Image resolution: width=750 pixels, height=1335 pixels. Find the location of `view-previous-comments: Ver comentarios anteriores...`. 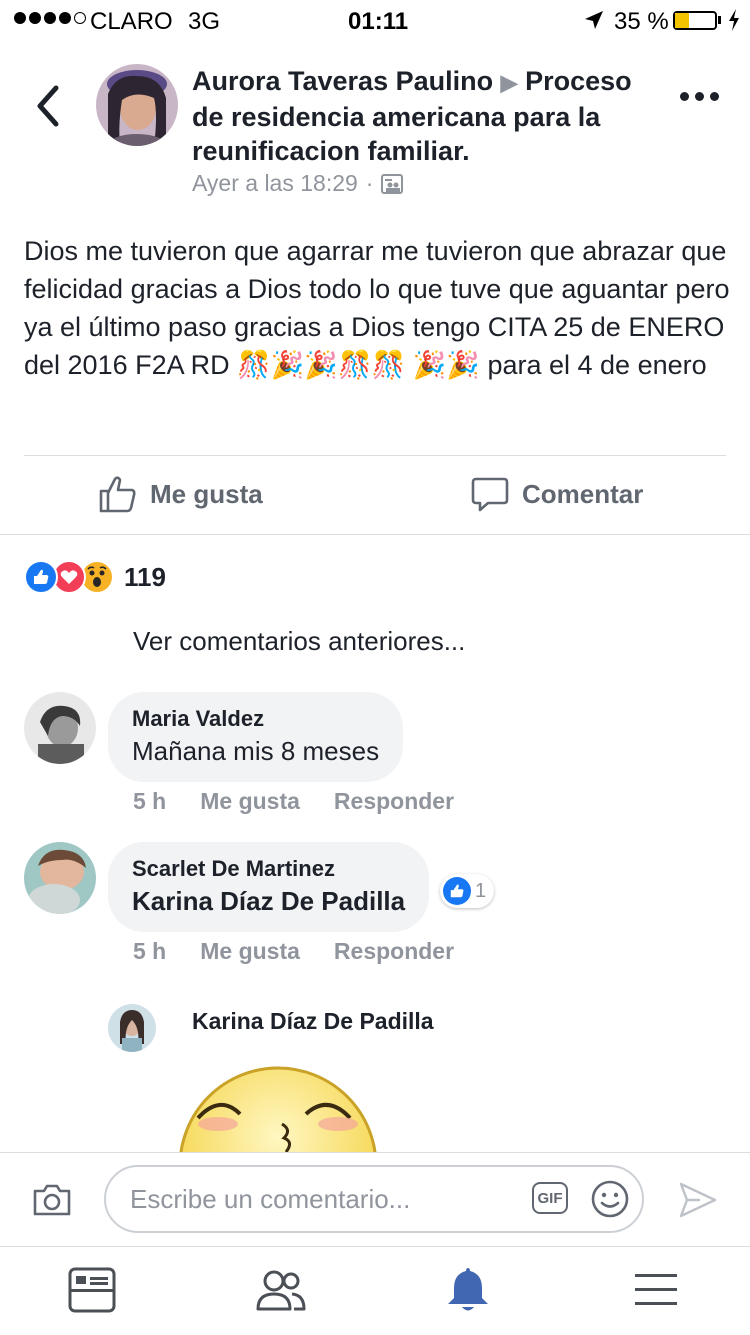

view-previous-comments: Ver comentarios anteriores... is located at coordinates (299, 641).